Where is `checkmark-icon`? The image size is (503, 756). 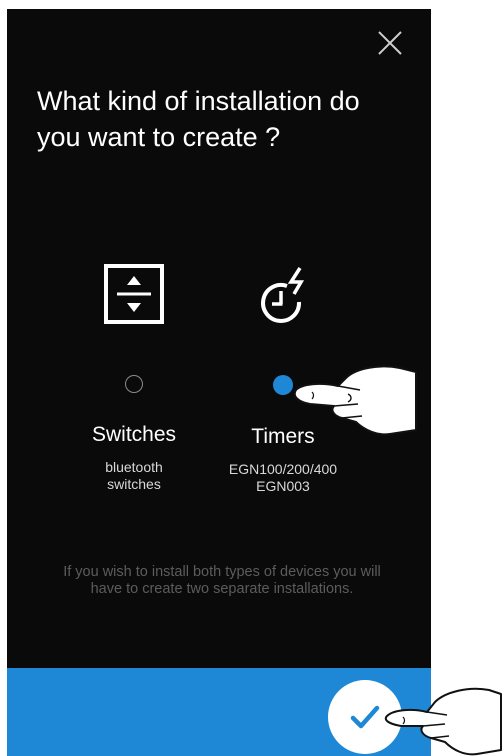
checkmark-icon is located at coordinates (365, 717).